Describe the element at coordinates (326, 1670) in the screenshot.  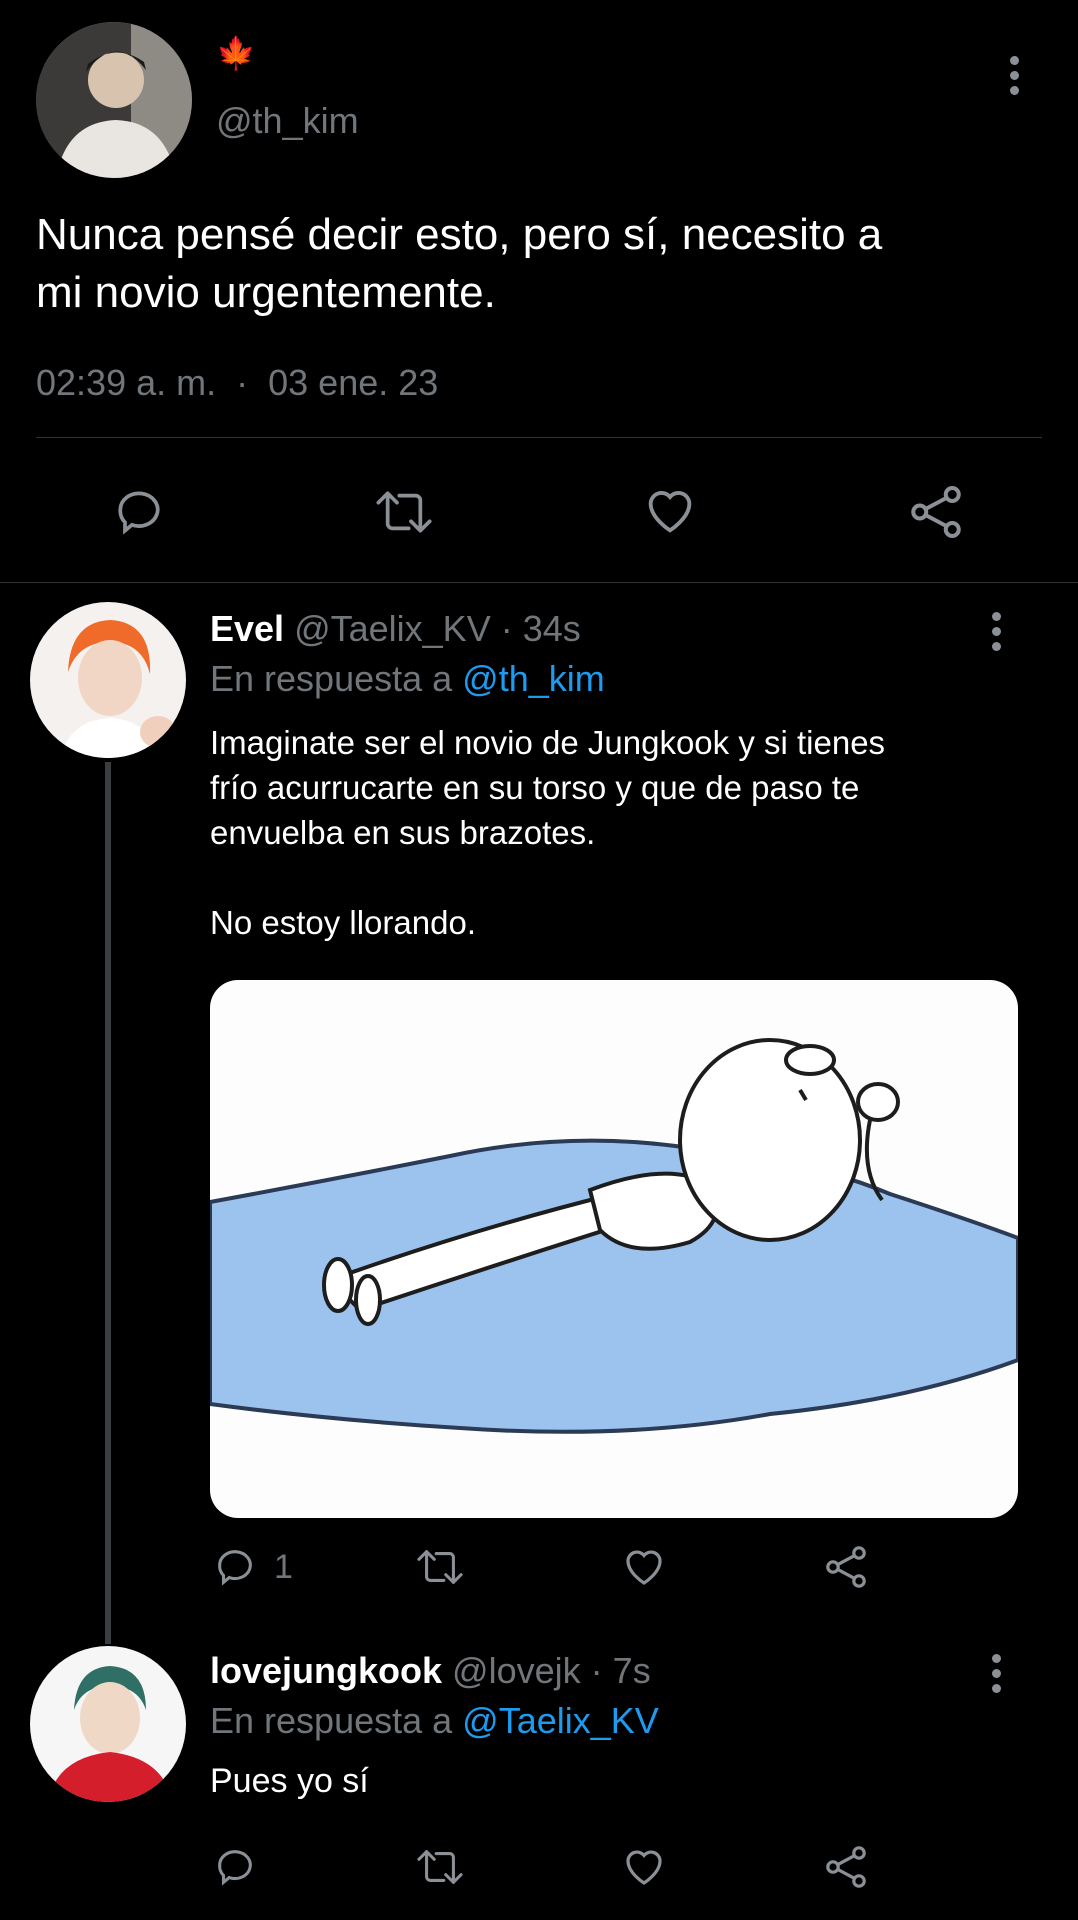
I see `reply2-name: lovejungkook` at that location.